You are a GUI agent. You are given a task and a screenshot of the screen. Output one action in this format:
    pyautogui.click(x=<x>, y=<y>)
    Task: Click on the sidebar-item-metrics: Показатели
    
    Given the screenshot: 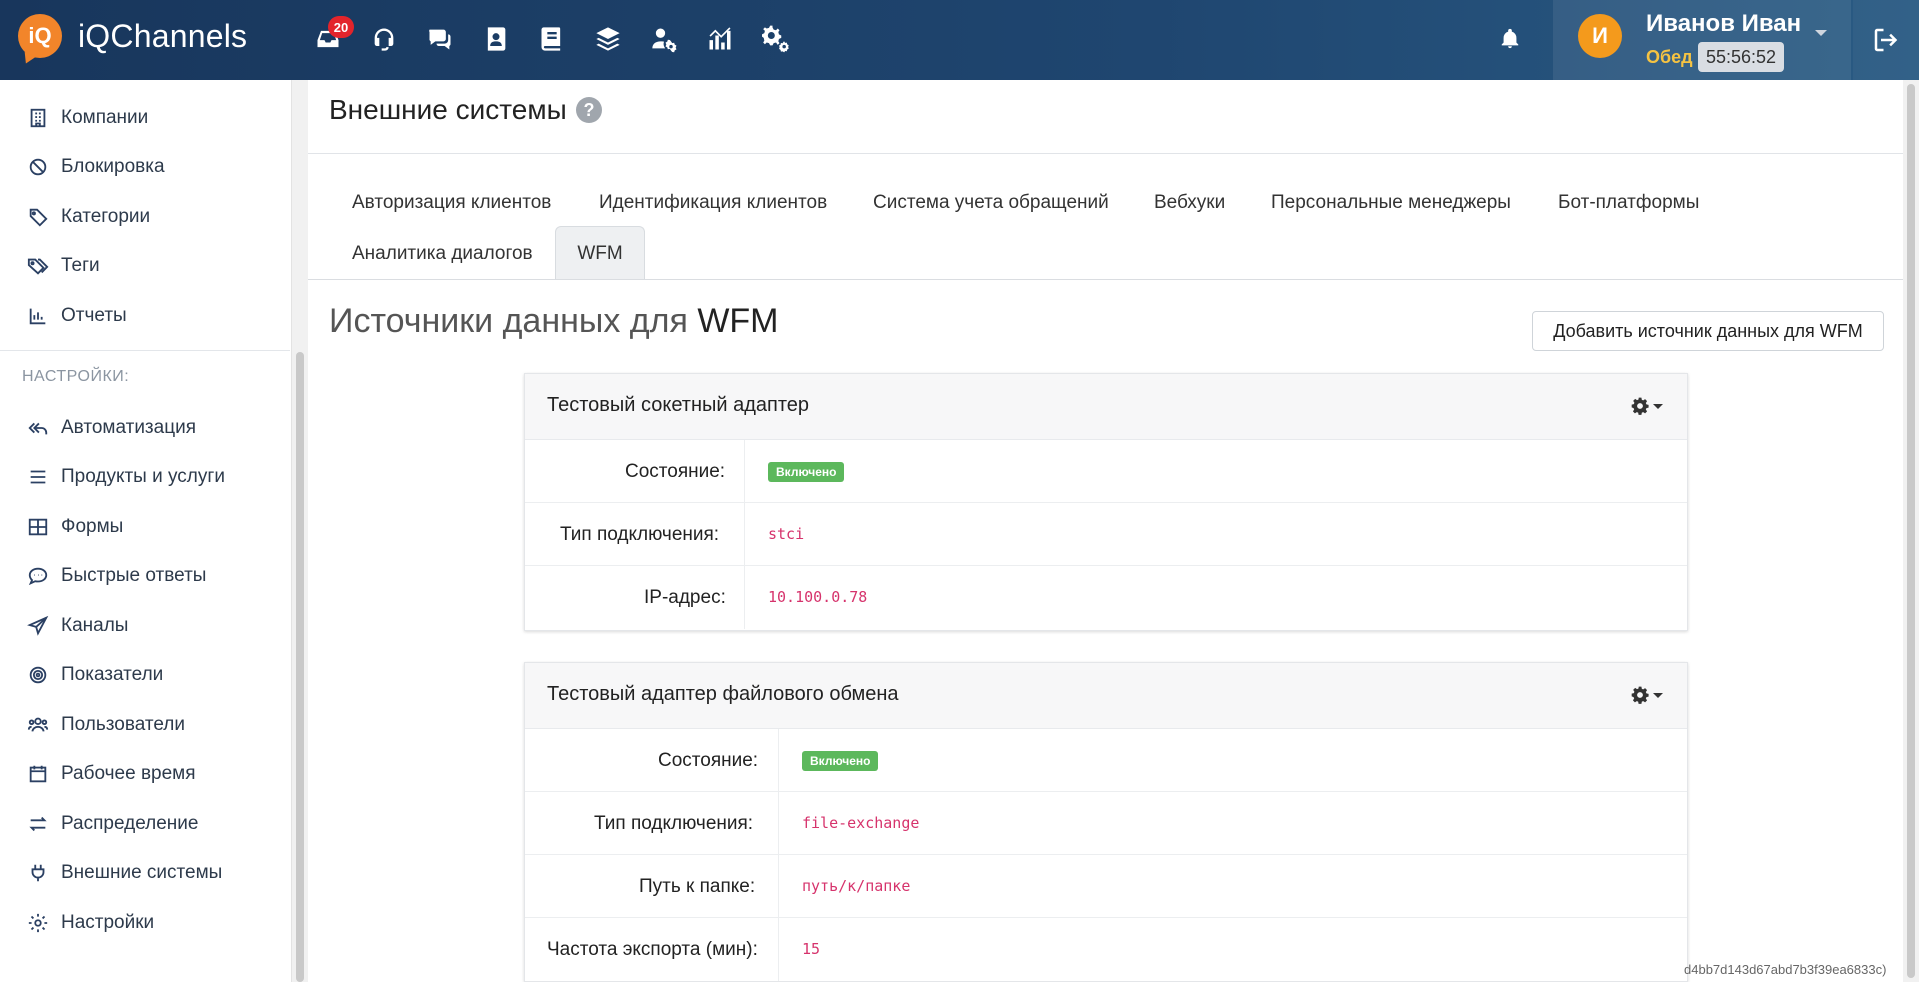 What is the action you would take?
    pyautogui.click(x=145, y=675)
    